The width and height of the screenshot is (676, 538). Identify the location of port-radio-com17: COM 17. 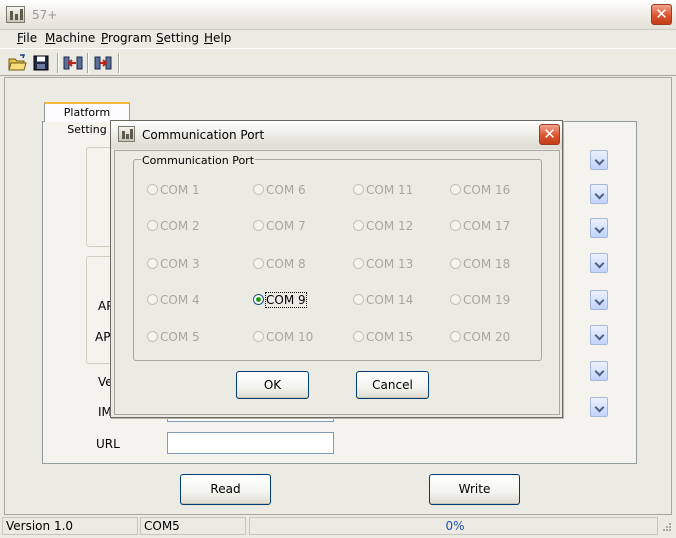
(480, 226).